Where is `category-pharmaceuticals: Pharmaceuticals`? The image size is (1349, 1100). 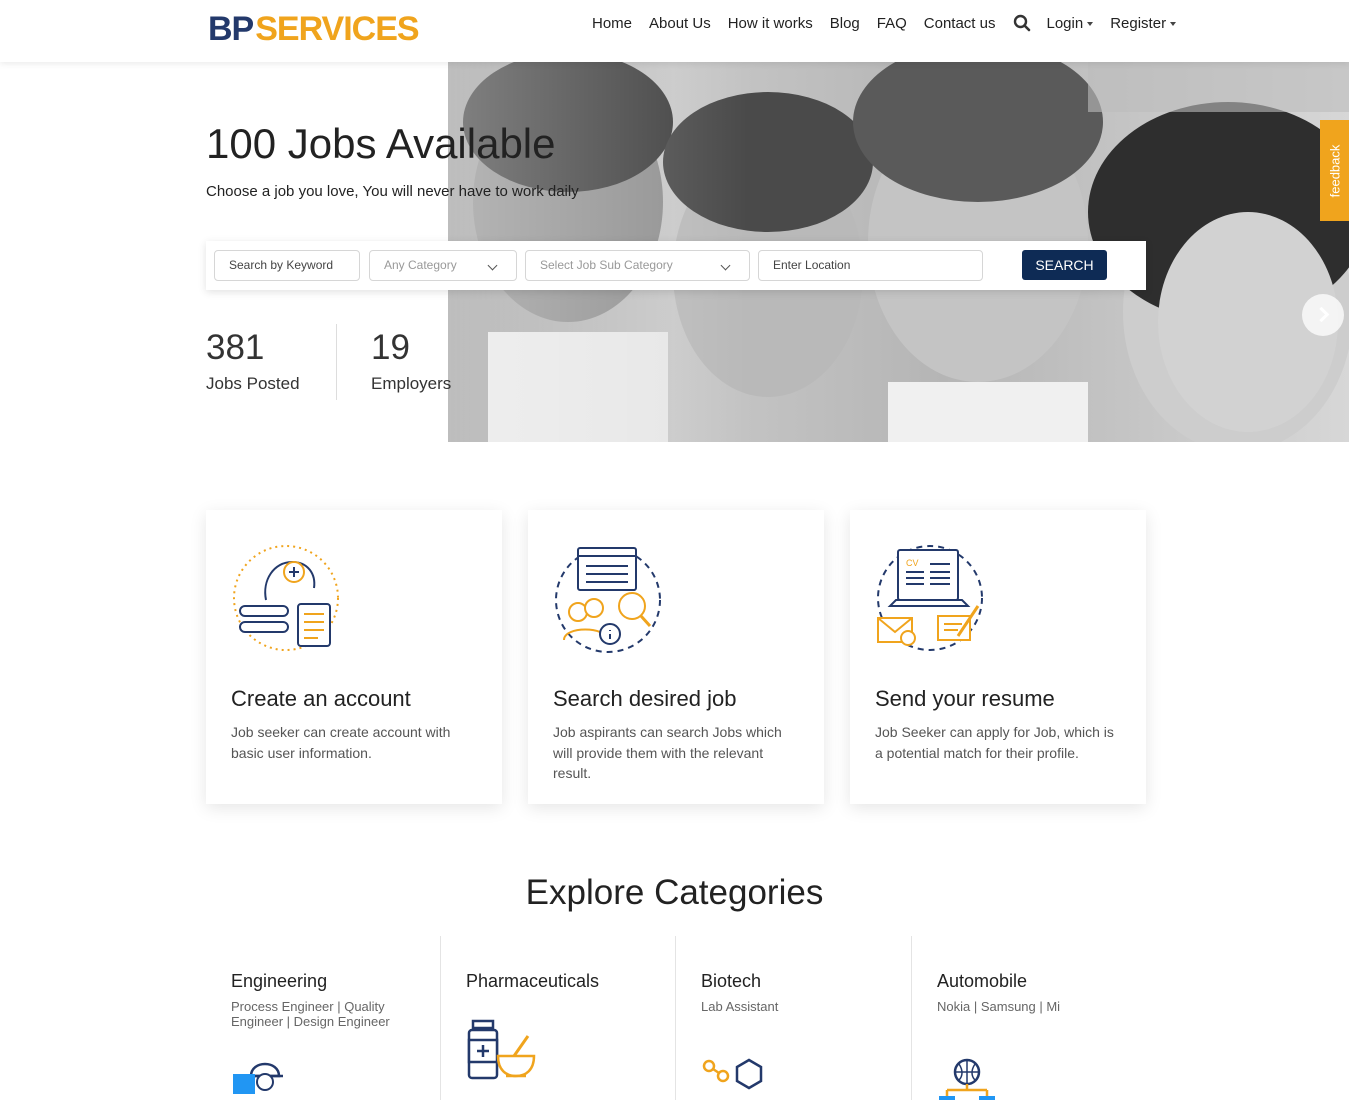
category-pharmaceuticals: Pharmaceuticals is located at coordinates (557, 1018).